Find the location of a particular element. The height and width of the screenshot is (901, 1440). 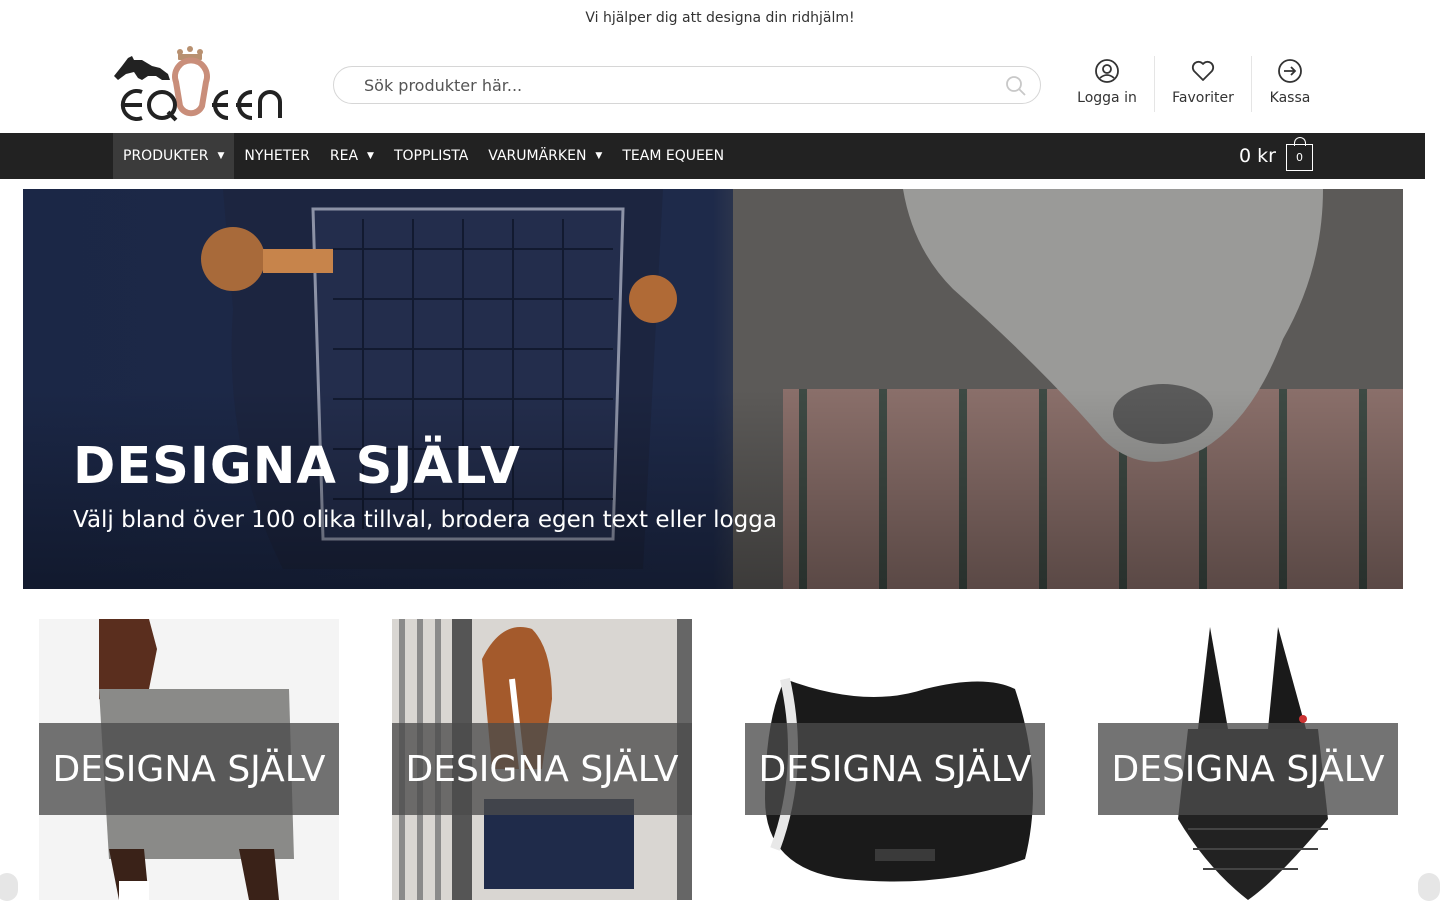

logo is located at coordinates (198, 84).